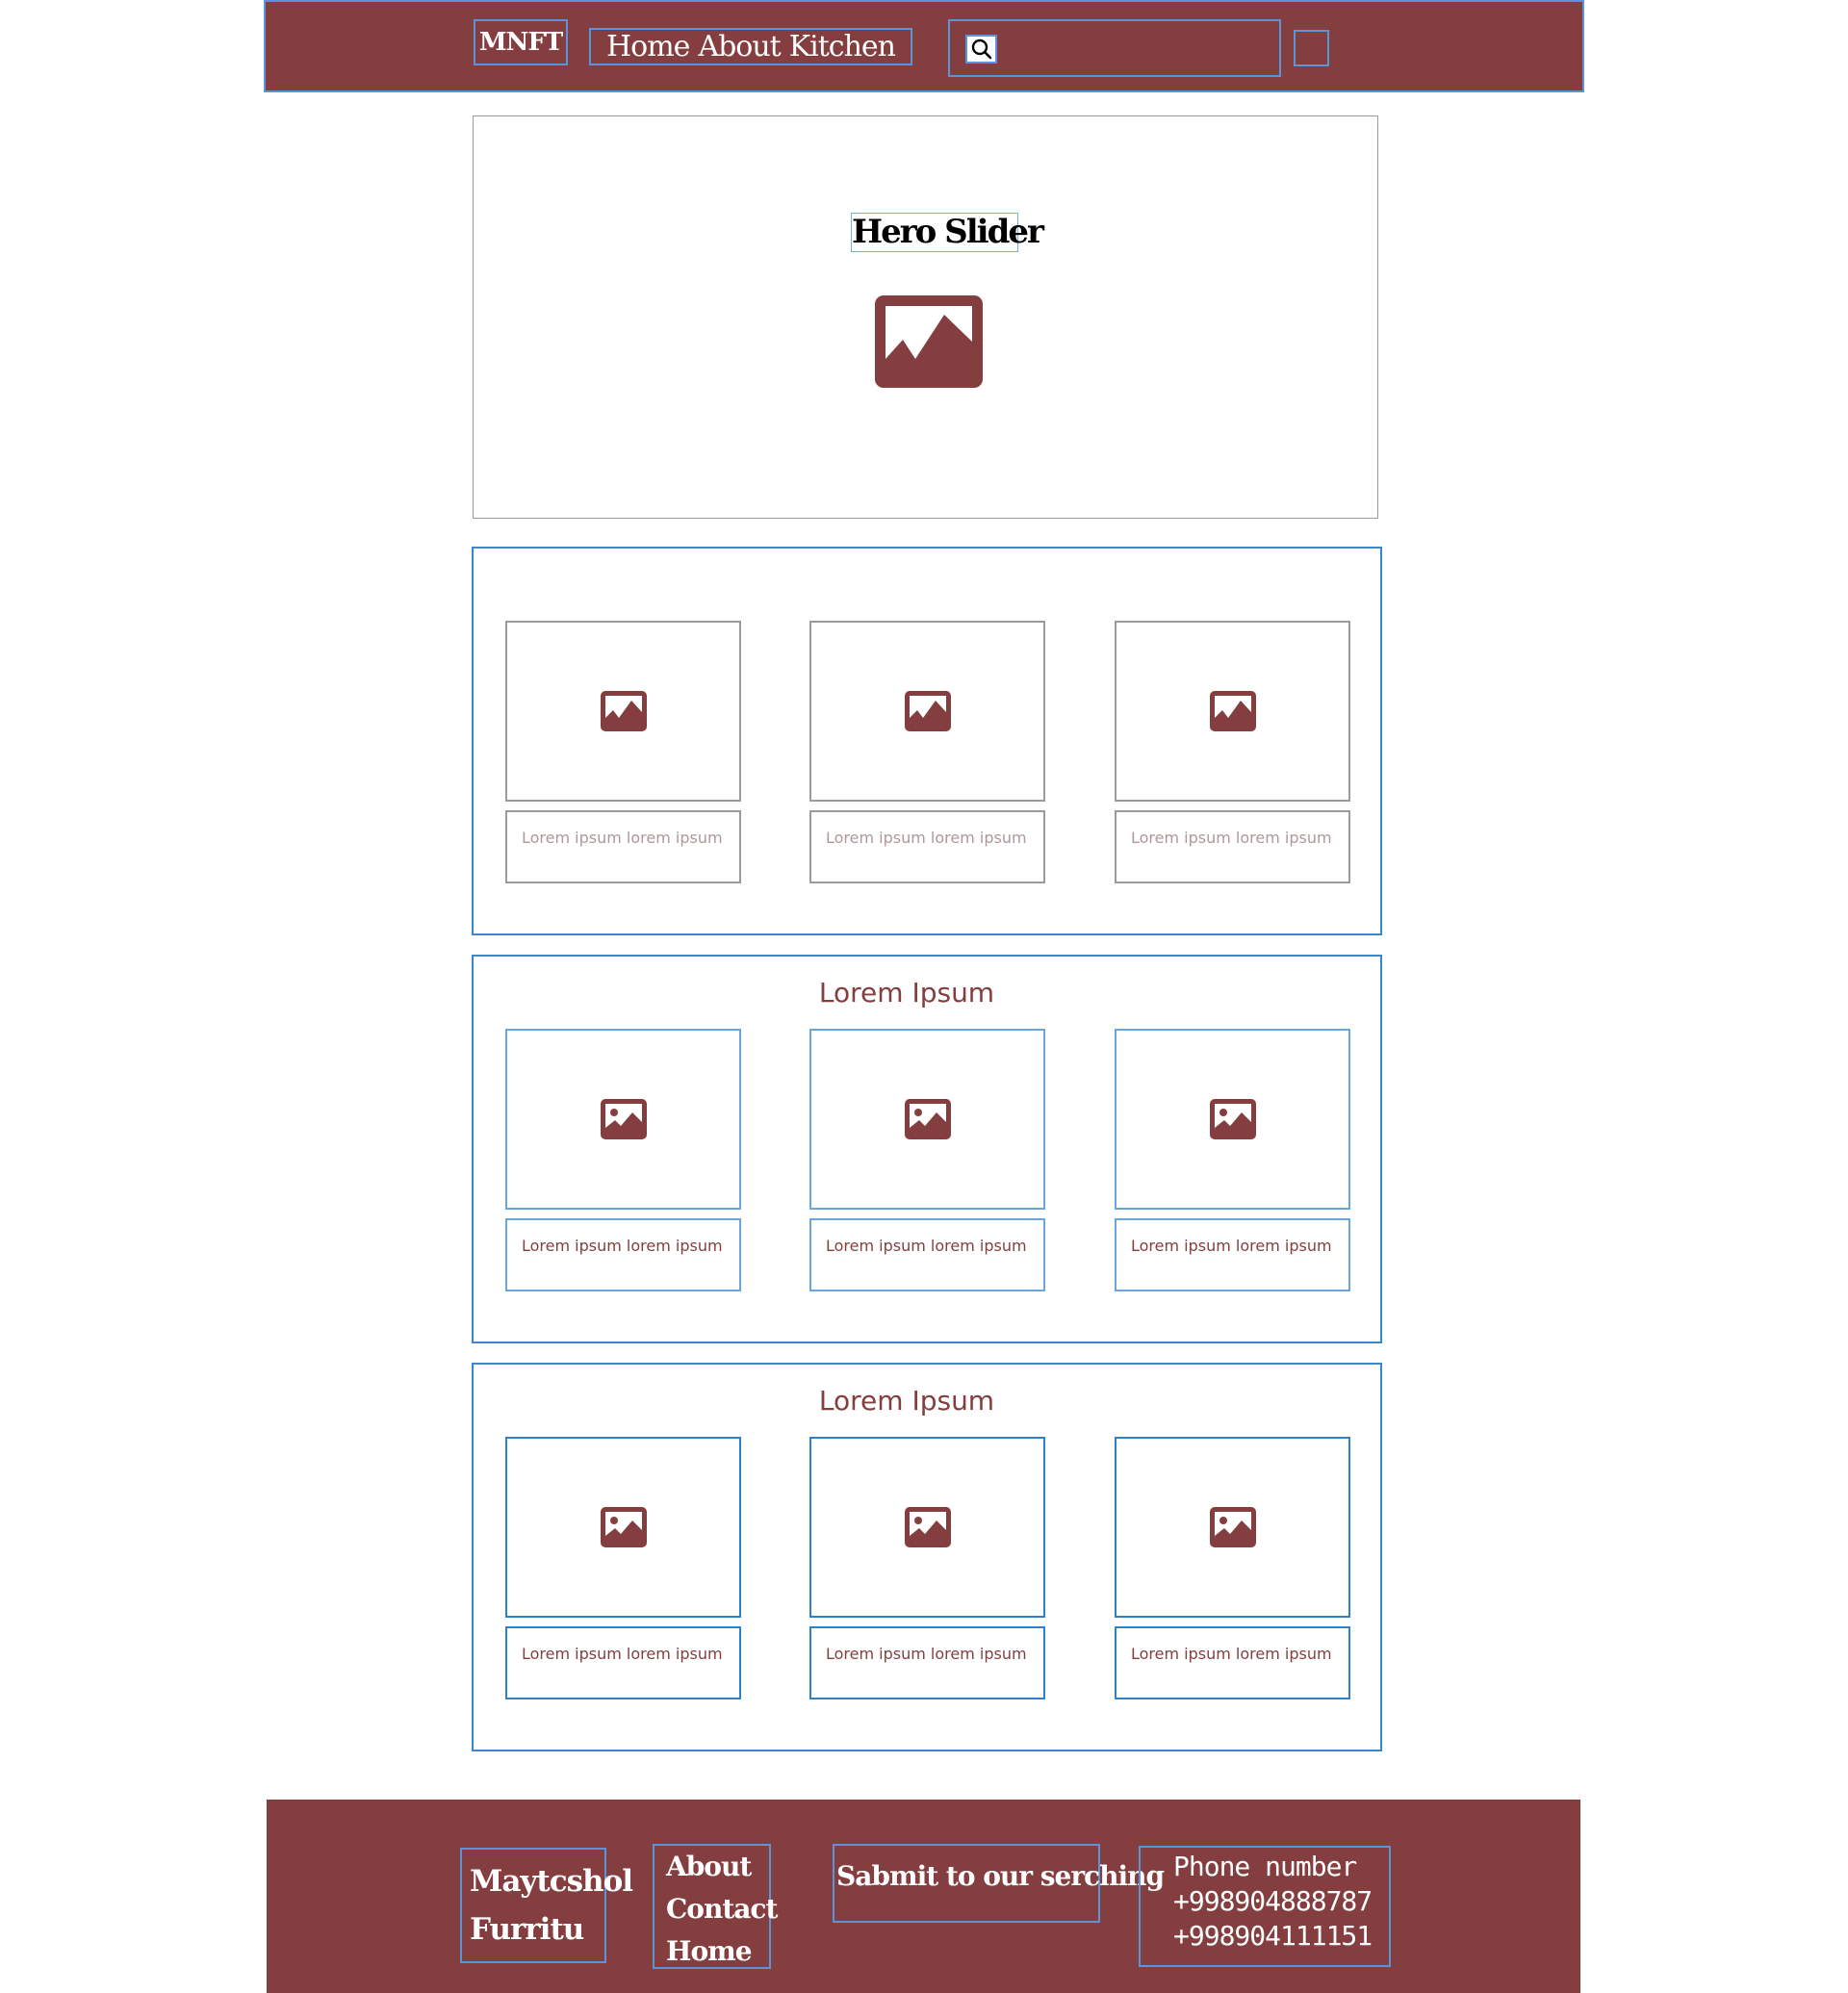  What do you see at coordinates (717, 1951) in the screenshot?
I see `footer-link-home: Home` at bounding box center [717, 1951].